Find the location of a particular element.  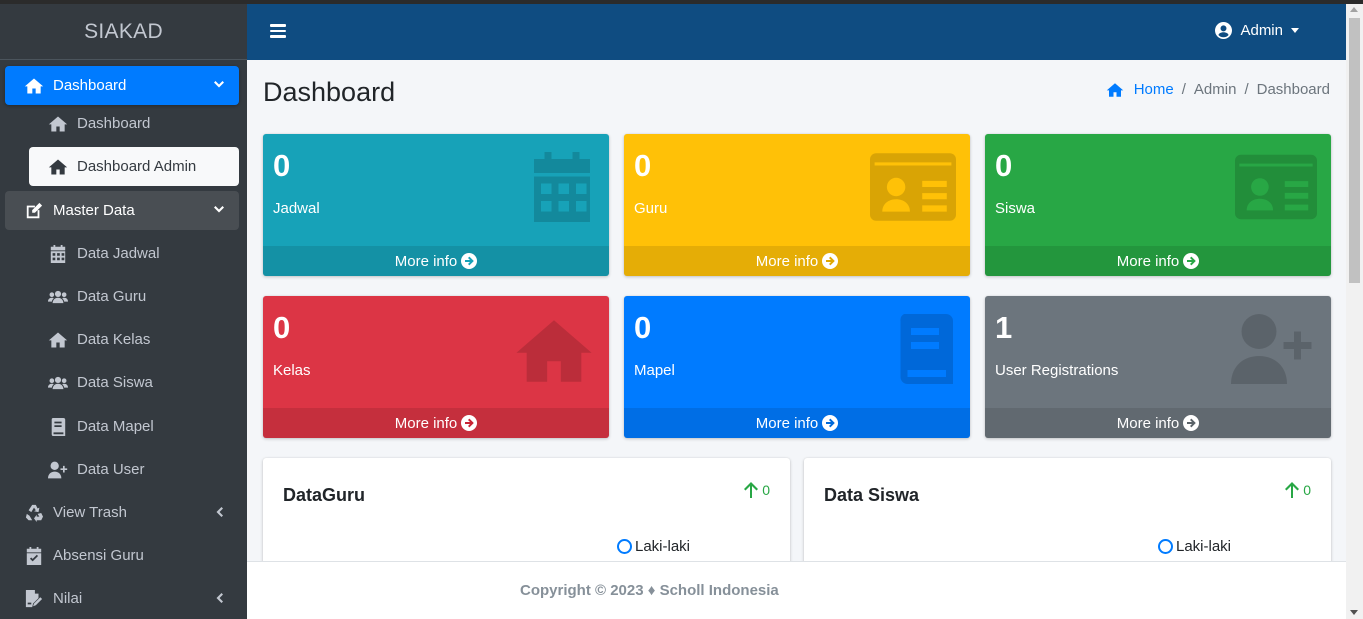

card-title: DataGuru is located at coordinates (324, 495).